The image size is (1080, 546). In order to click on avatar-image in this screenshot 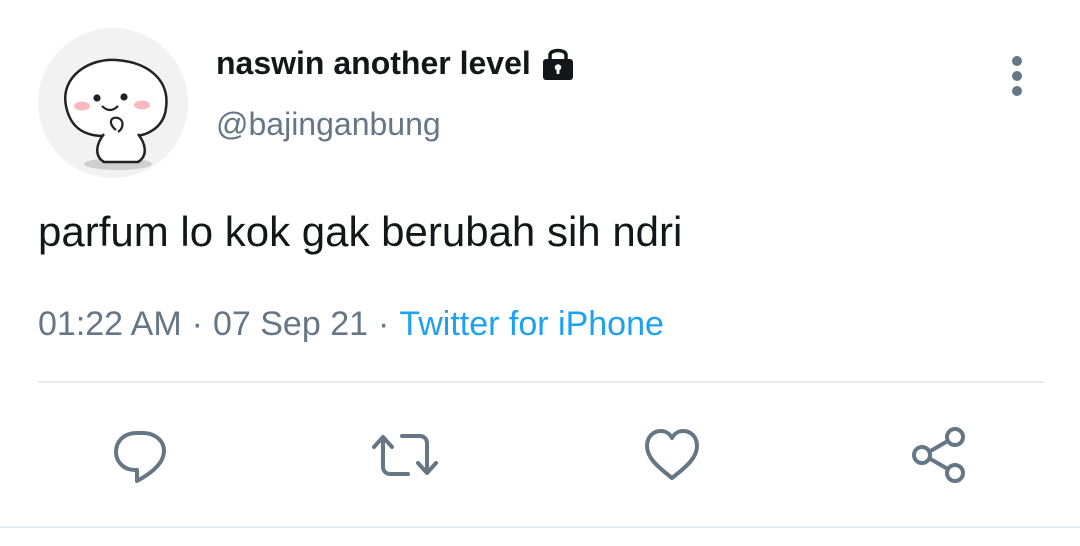, I will do `click(115, 114)`.